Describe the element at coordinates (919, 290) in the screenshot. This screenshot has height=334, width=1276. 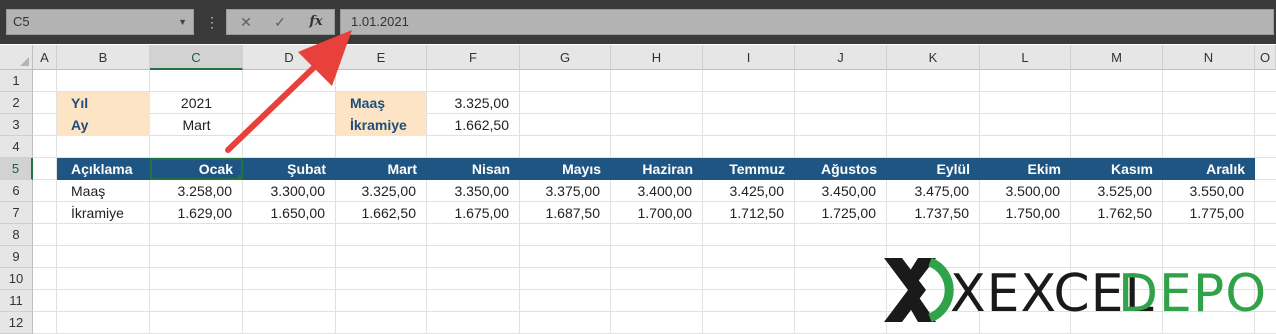
I see `logo-x-mark-icon` at that location.